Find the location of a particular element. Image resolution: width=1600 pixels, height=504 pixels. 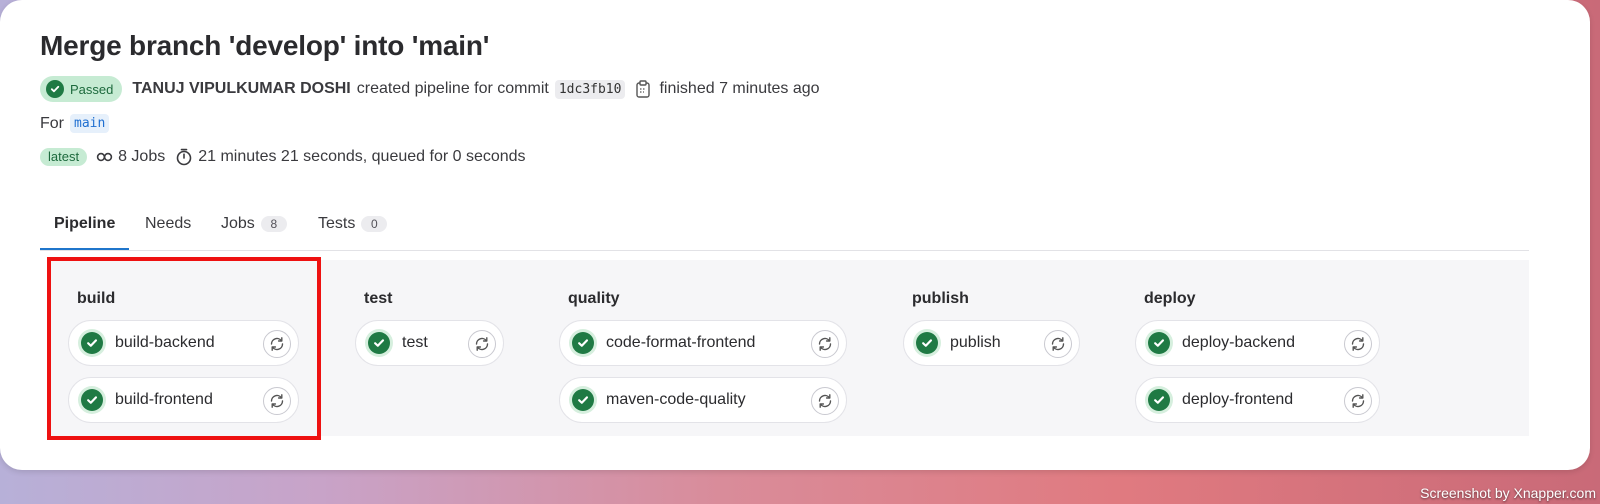

commit-sha-link: 1dc3fb10 is located at coordinates (590, 89).